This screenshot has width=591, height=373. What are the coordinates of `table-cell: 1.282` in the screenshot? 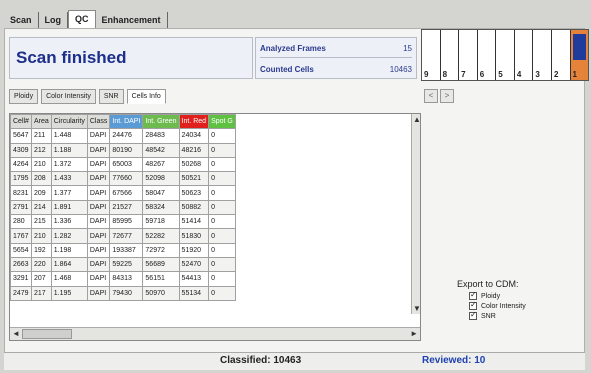 It's located at (69, 236).